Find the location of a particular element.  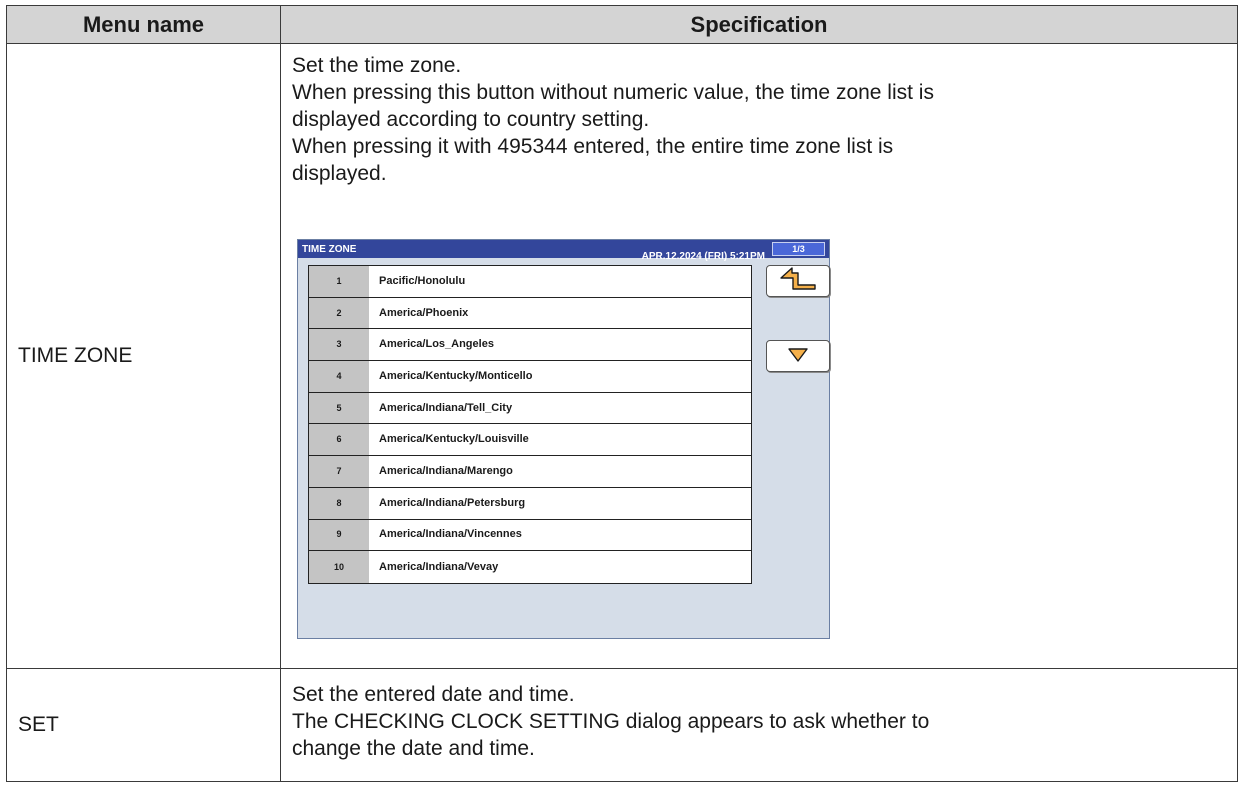

triangle-down-icon is located at coordinates (798, 356).